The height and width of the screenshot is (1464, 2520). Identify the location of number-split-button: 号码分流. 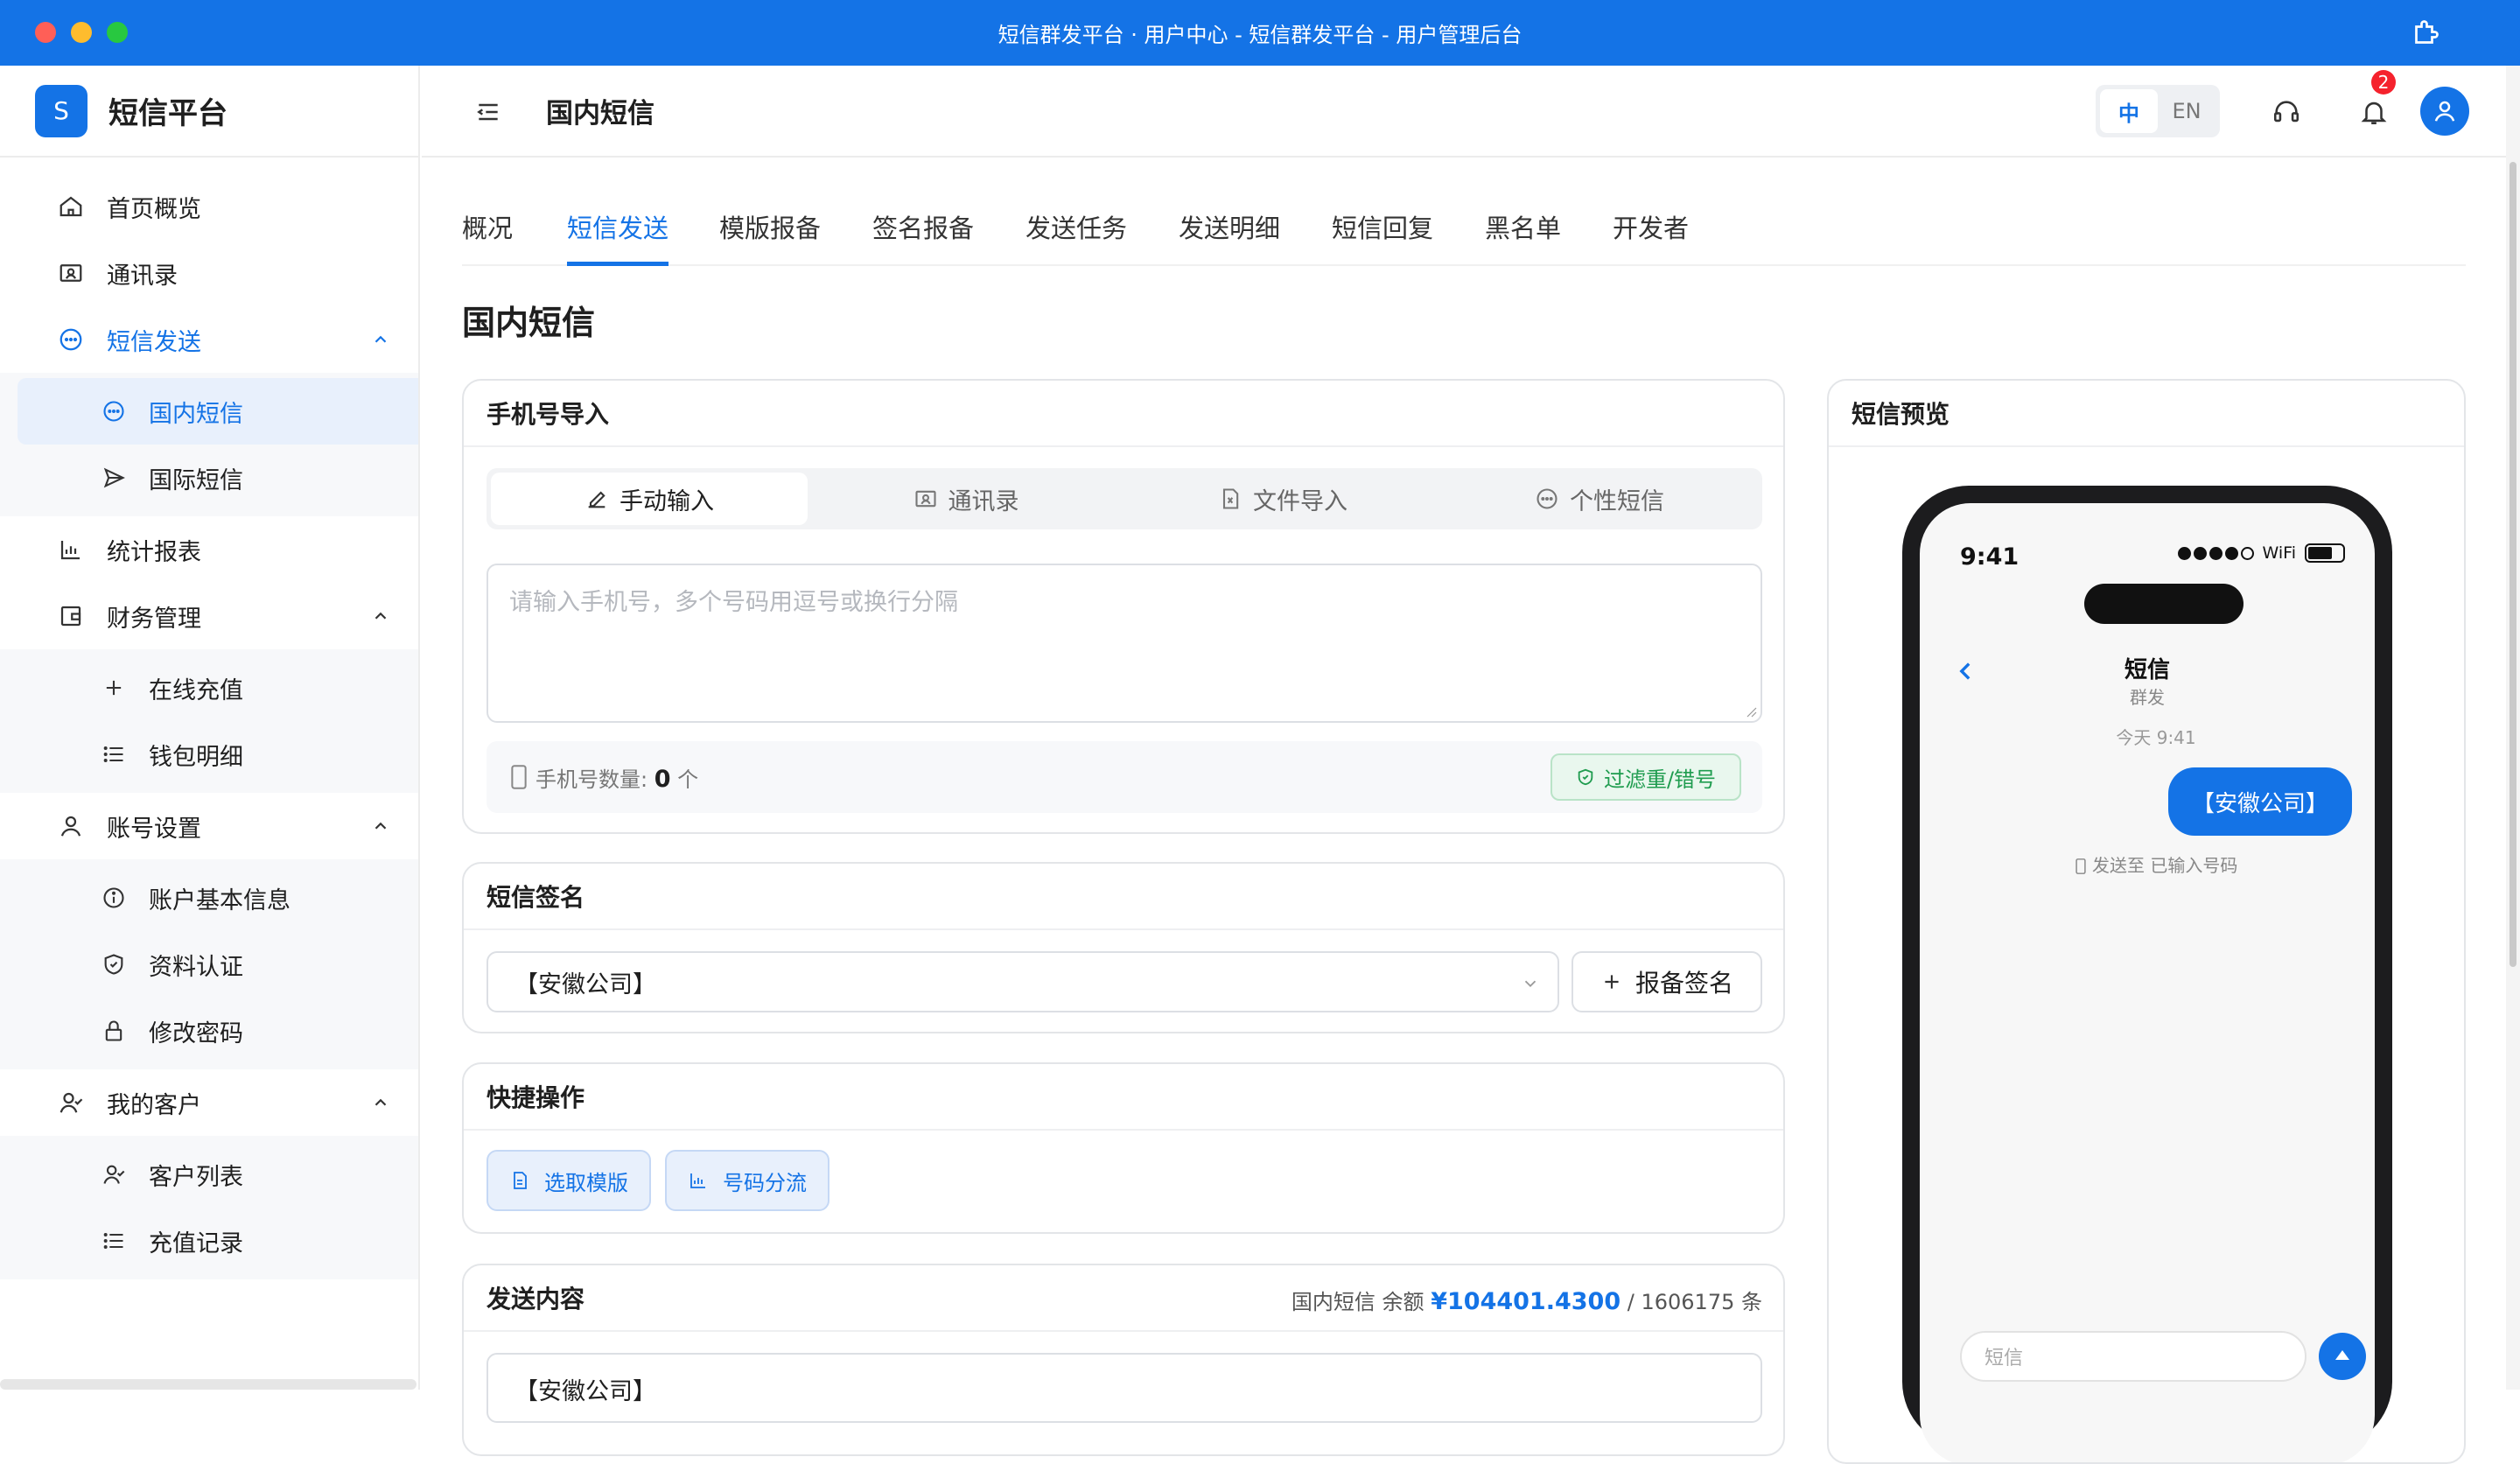
(747, 1180).